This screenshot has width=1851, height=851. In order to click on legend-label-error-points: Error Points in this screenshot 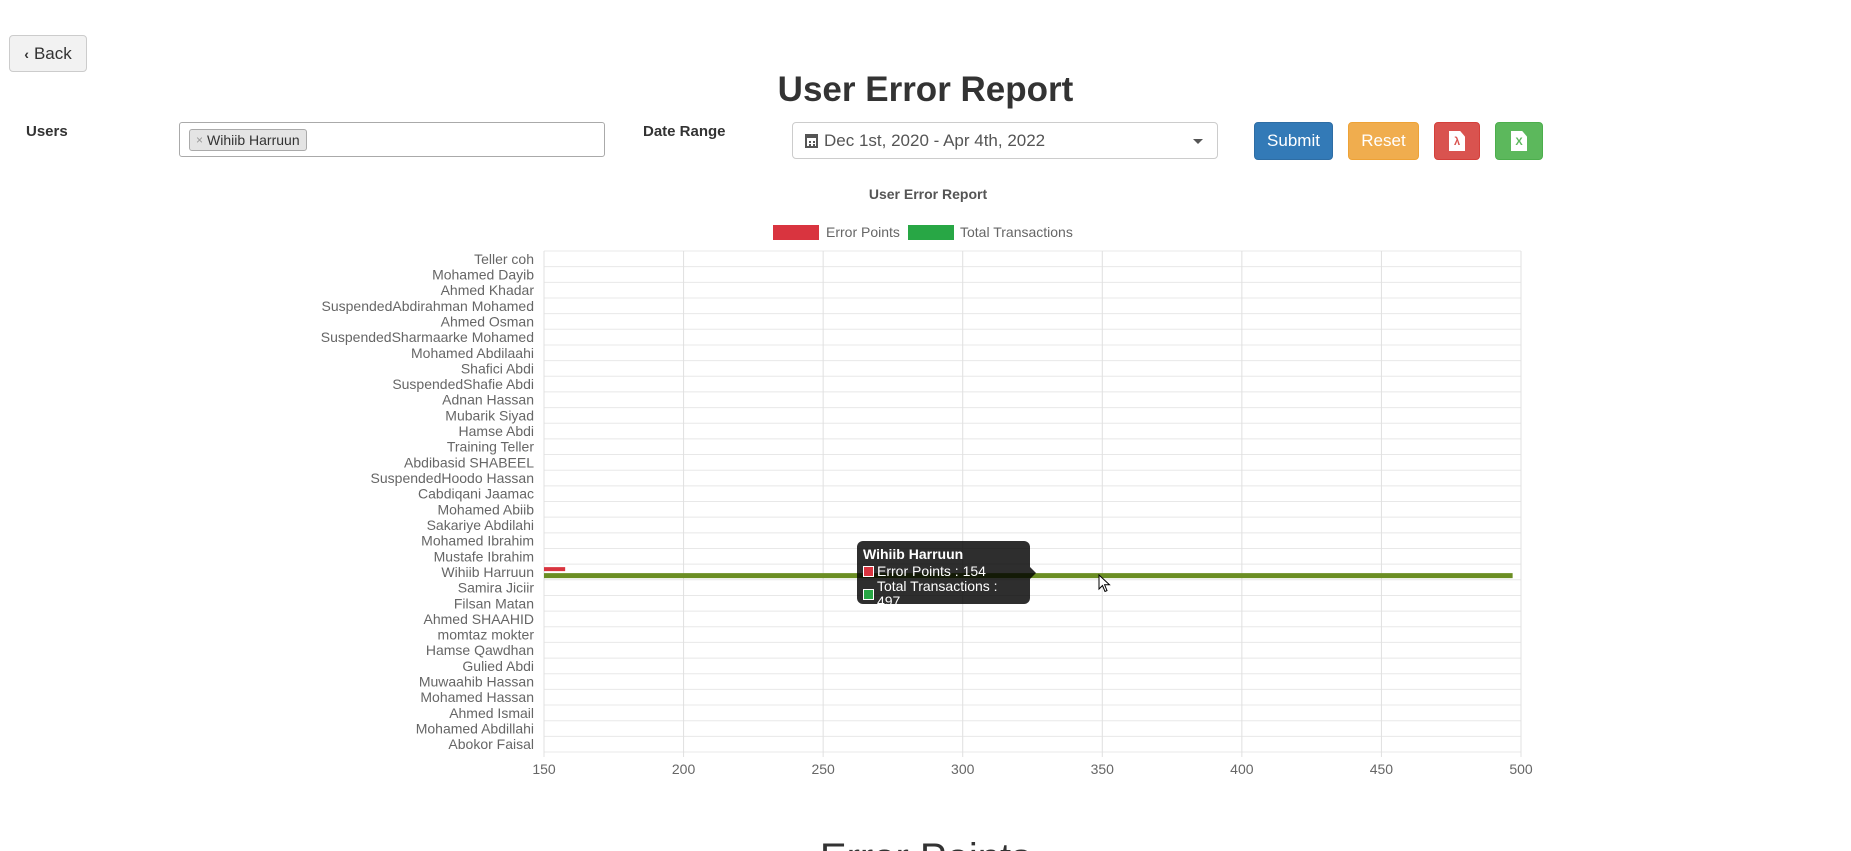, I will do `click(863, 232)`.